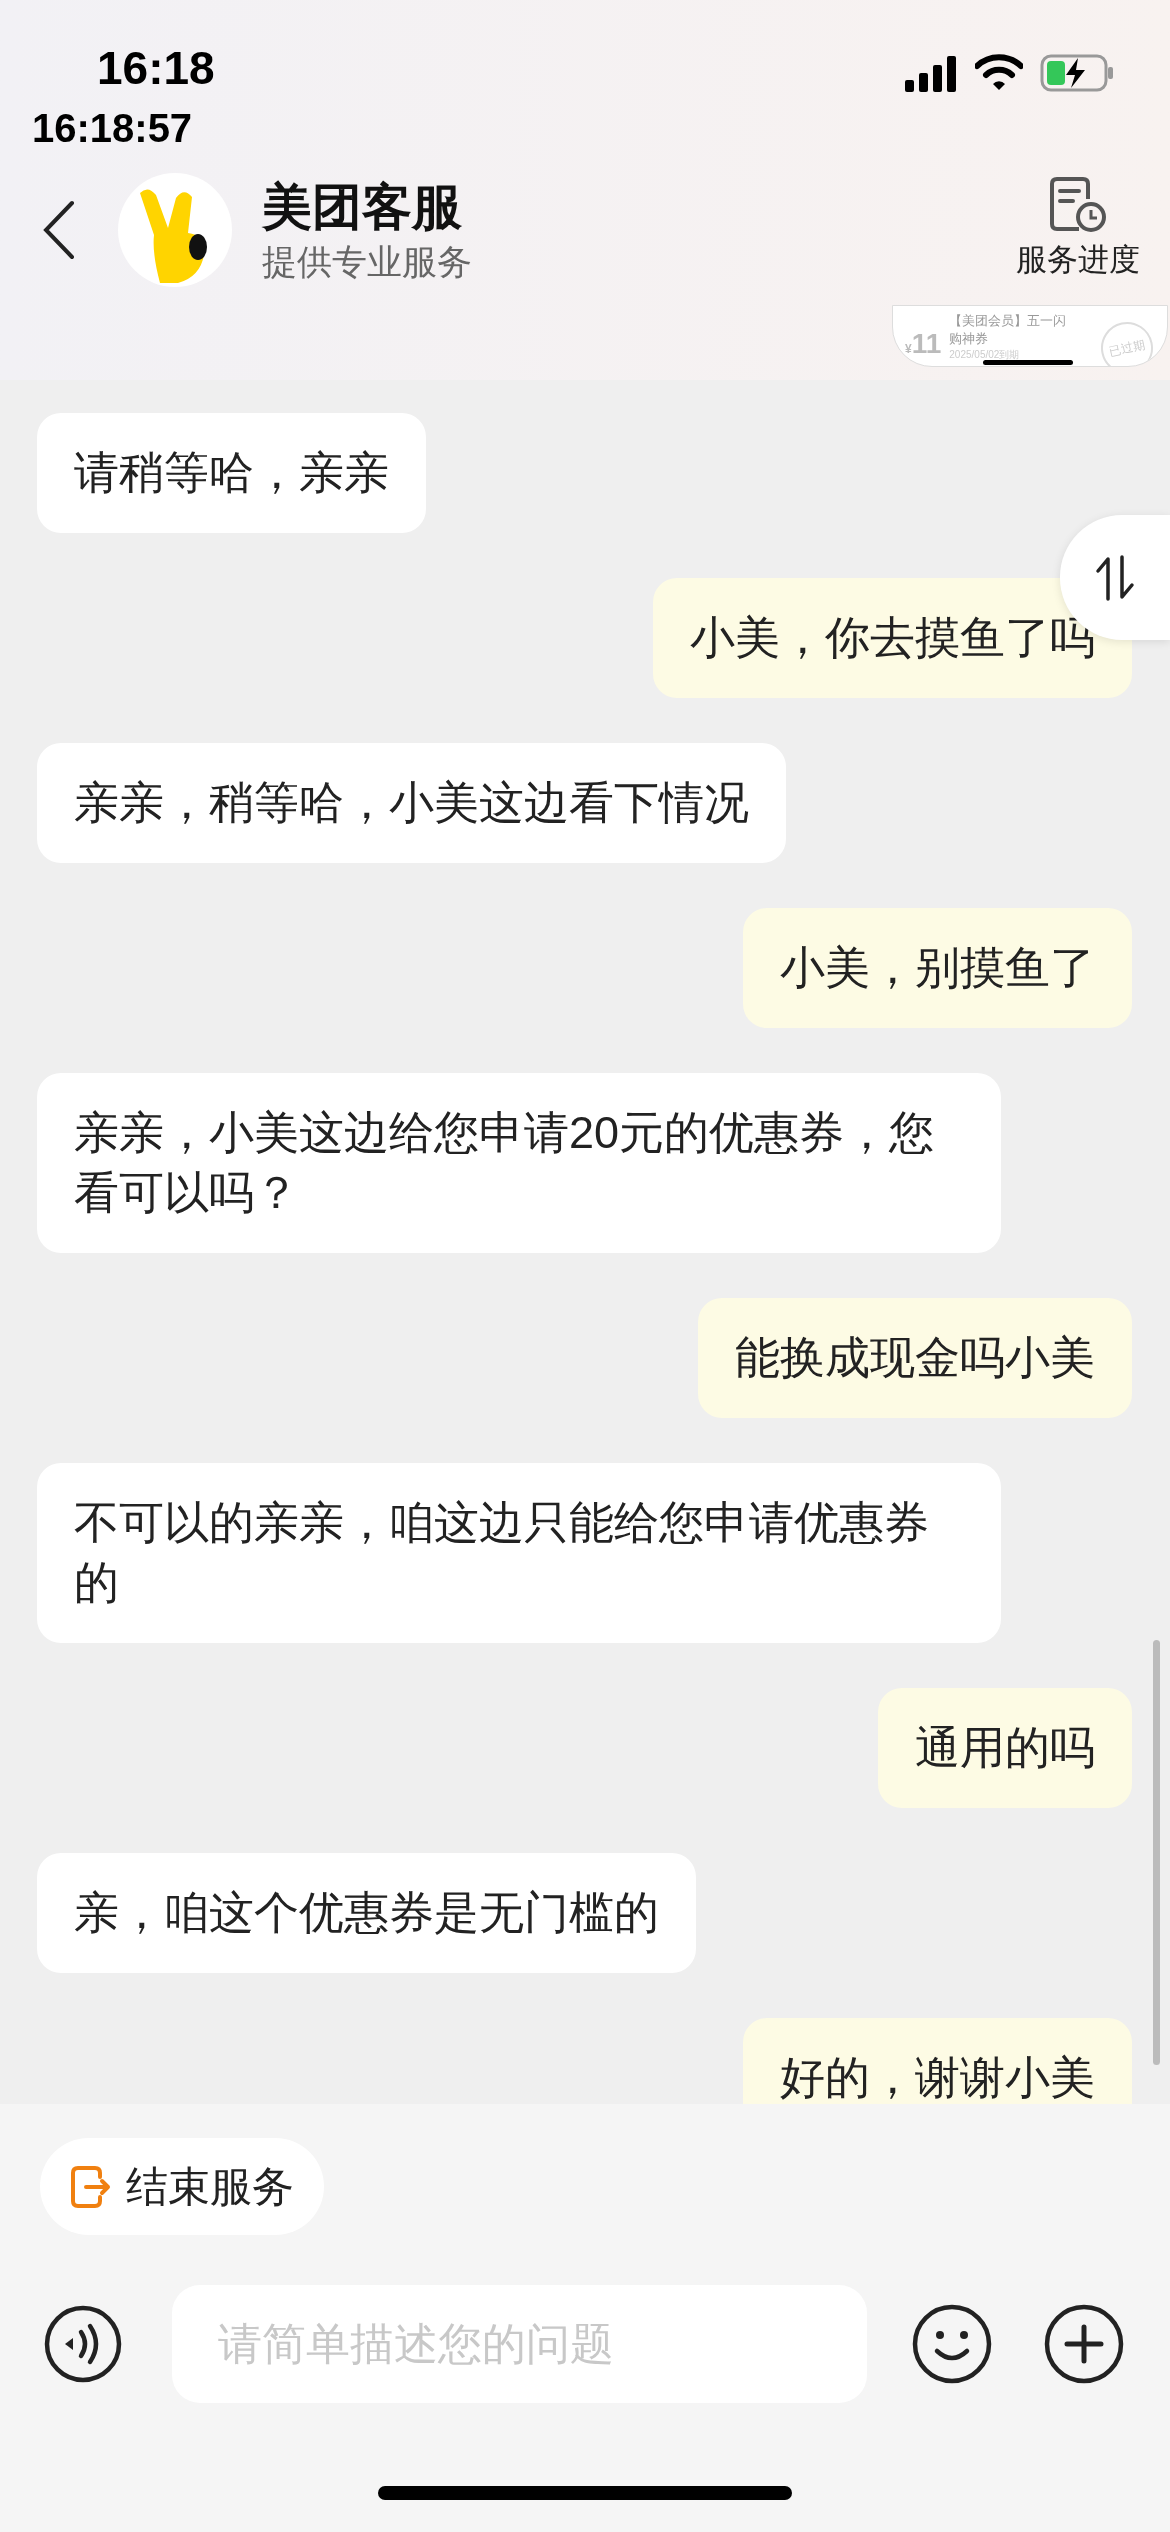 Image resolution: width=1170 pixels, height=2532 pixels. Describe the element at coordinates (182, 2186) in the screenshot. I see `end-service-button: 结束服务` at that location.